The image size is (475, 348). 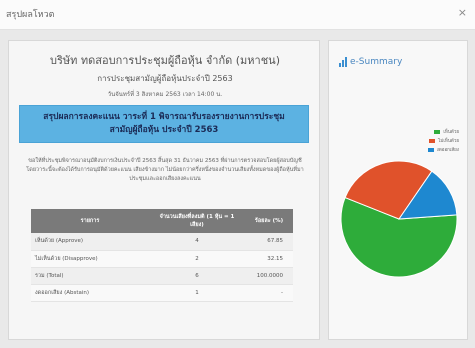 What do you see at coordinates (447, 150) in the screenshot?
I see `legend-label: งดออกเสียง` at bounding box center [447, 150].